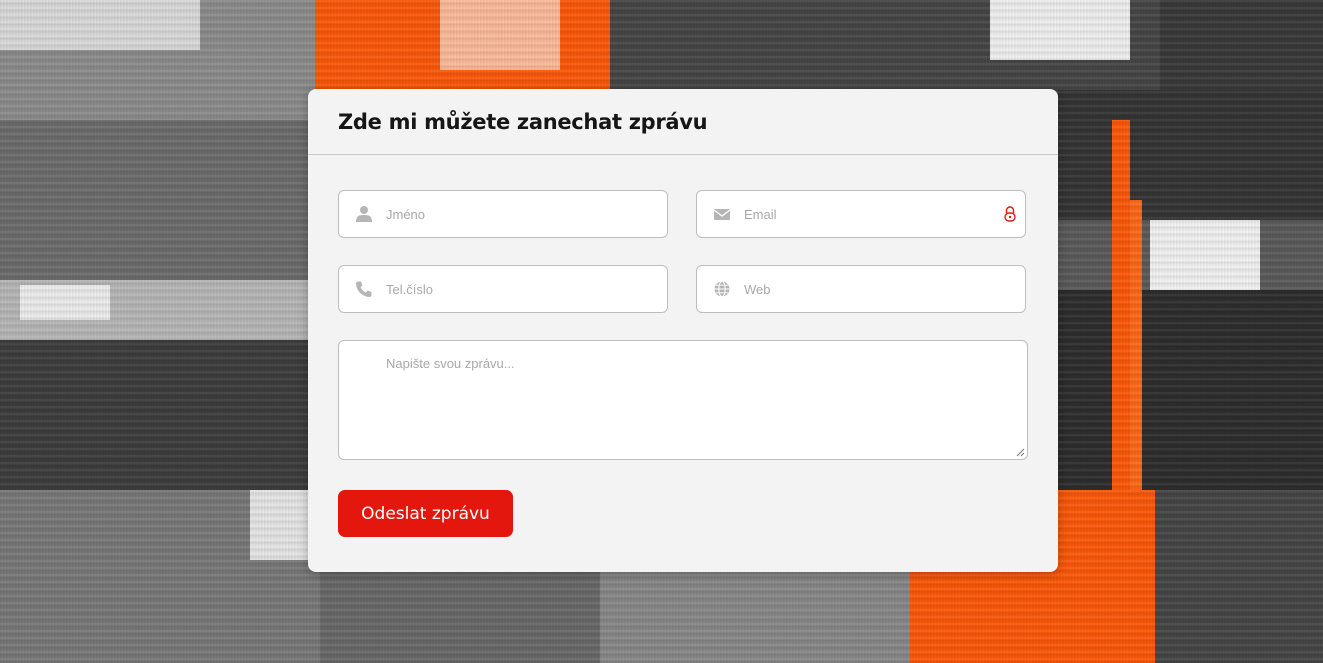 This screenshot has width=1323, height=663. What do you see at coordinates (364, 214) in the screenshot?
I see `user-icon` at bounding box center [364, 214].